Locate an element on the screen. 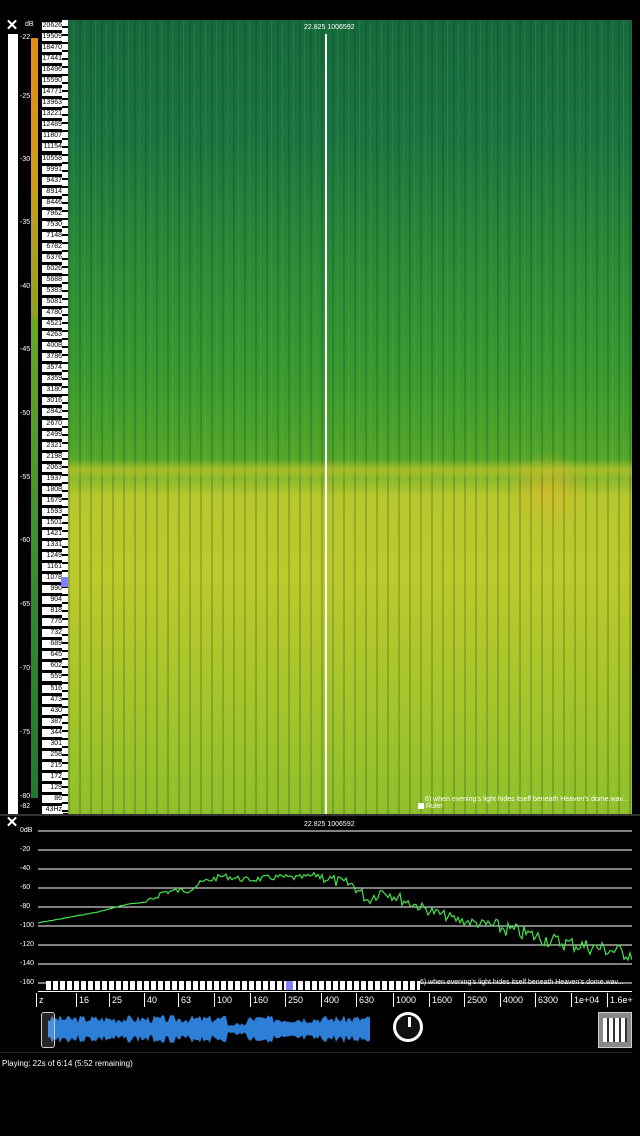  keyboard-view-icon is located at coordinates (615, 1030).